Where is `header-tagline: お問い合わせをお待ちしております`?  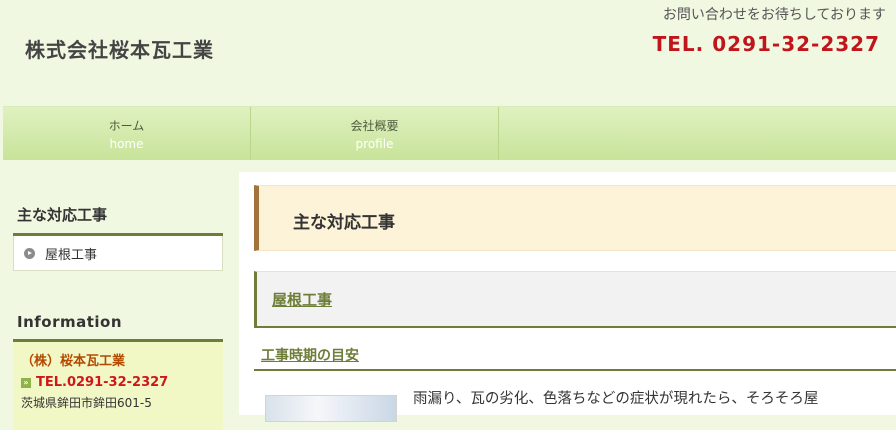
header-tagline: お問い合わせをお待ちしております is located at coordinates (774, 15).